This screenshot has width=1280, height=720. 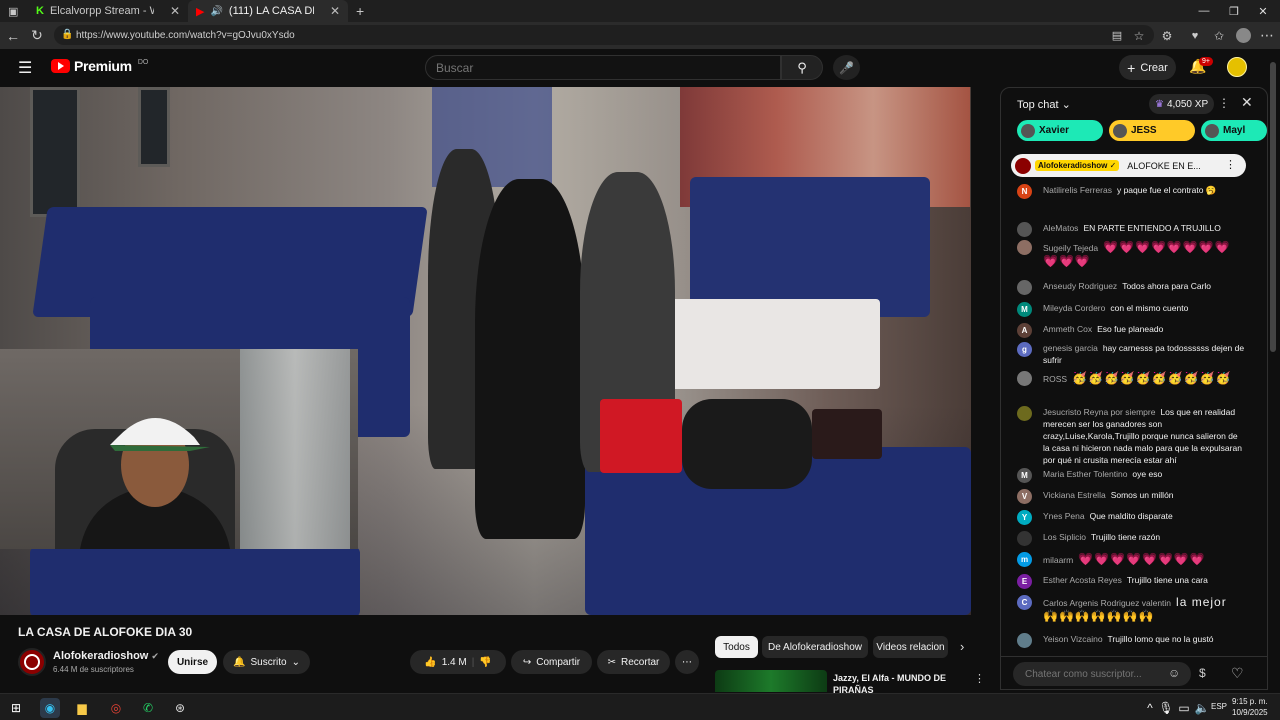 What do you see at coordinates (1024, 517) in the screenshot?
I see `chat-author-avatar: Y` at bounding box center [1024, 517].